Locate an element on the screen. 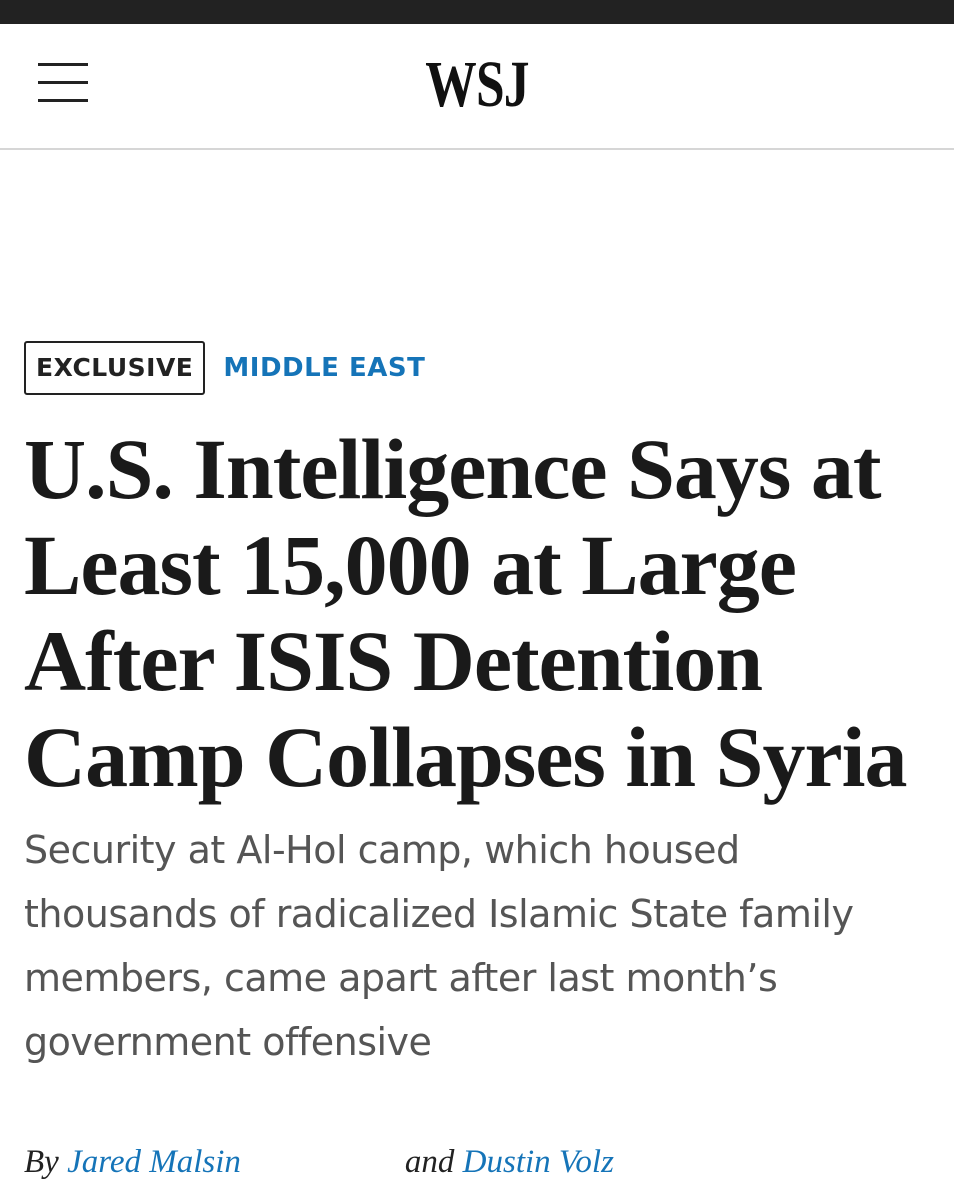 This screenshot has height=1200, width=954. exclusive-badge: EXCLUSIVE is located at coordinates (115, 368).